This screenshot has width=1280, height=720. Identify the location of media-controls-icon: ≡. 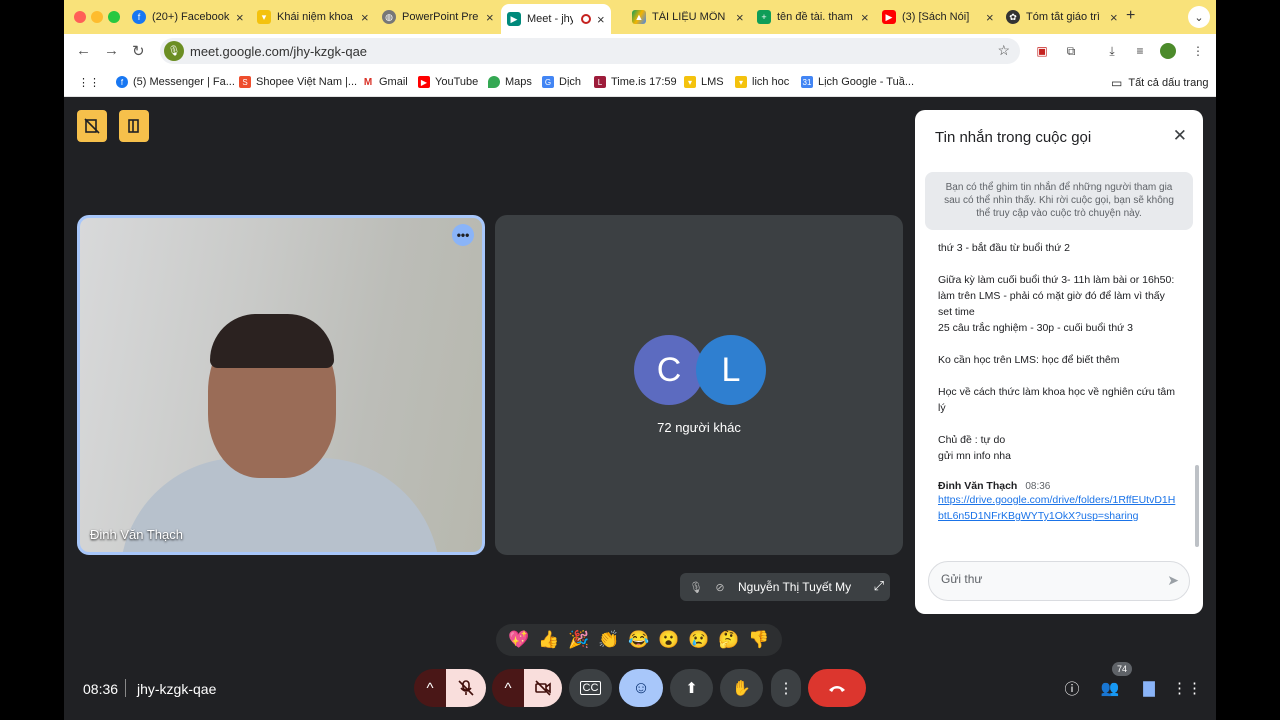
(1140, 51).